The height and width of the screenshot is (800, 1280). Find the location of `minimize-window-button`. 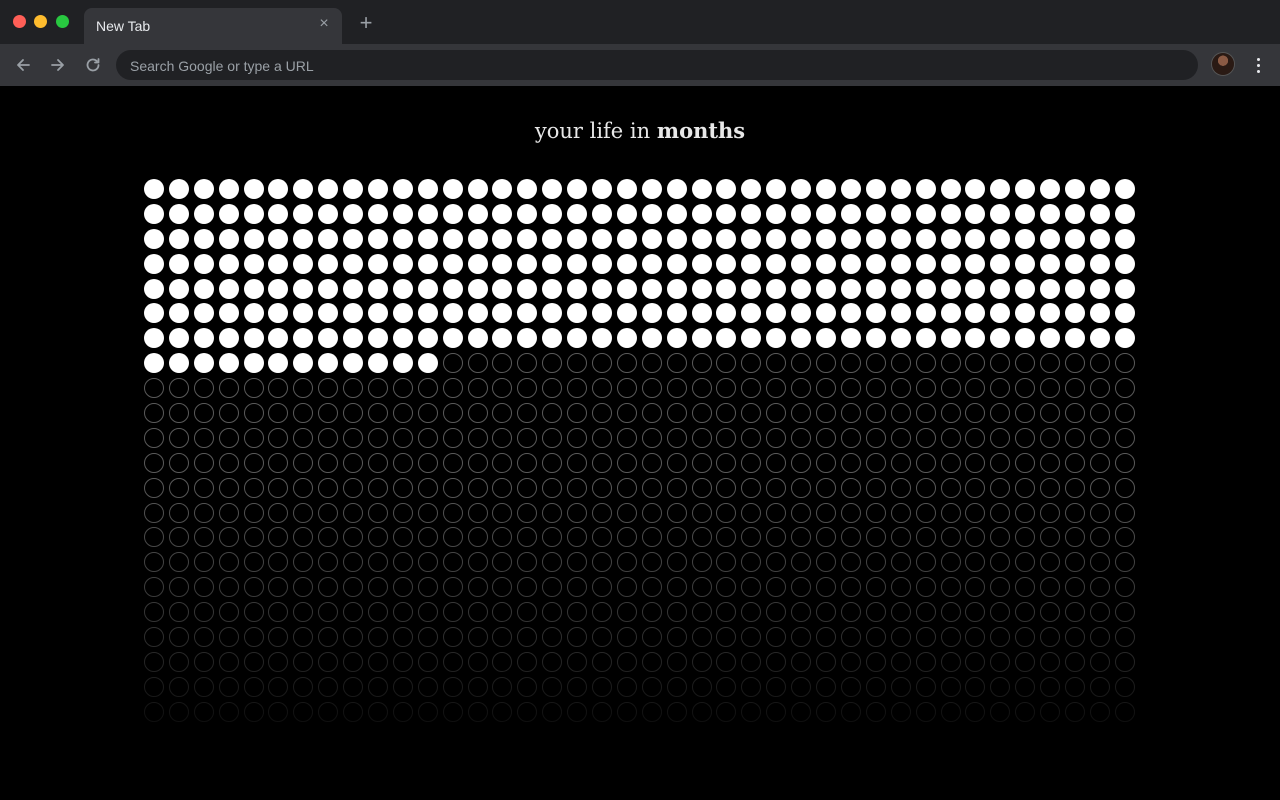

minimize-window-button is located at coordinates (40, 21).